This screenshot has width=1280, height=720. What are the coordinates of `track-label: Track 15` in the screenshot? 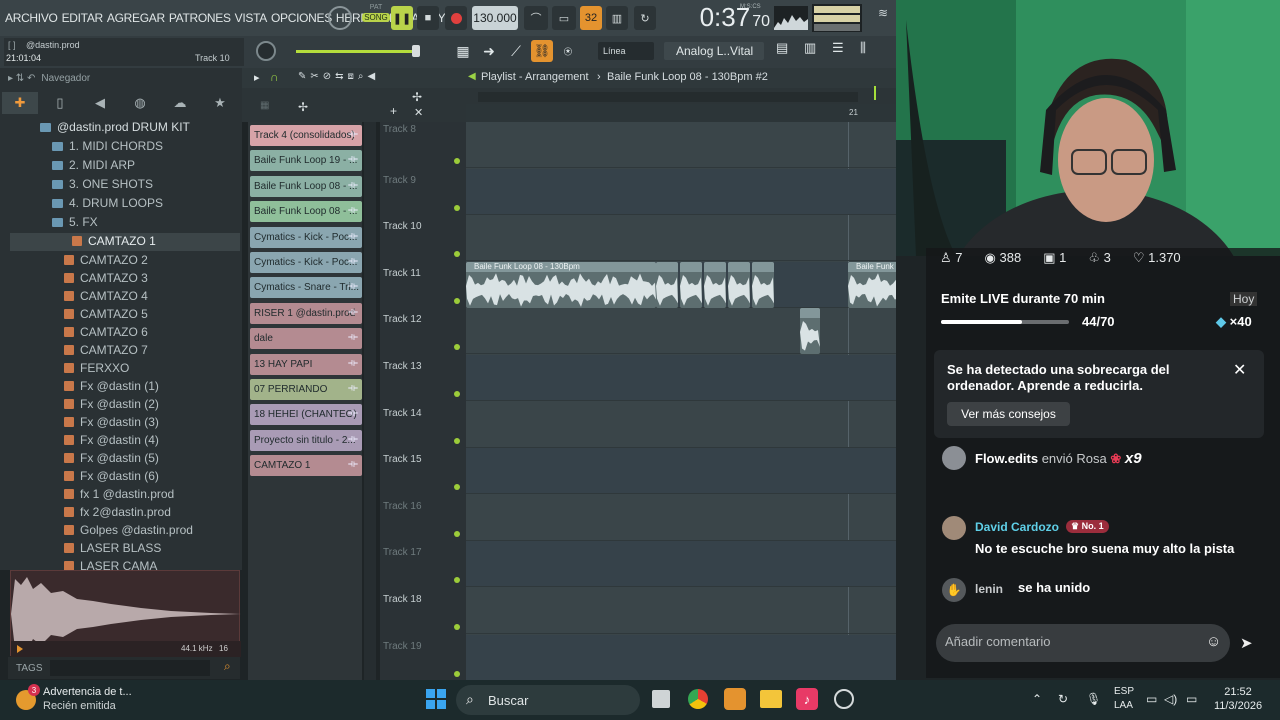 It's located at (402, 459).